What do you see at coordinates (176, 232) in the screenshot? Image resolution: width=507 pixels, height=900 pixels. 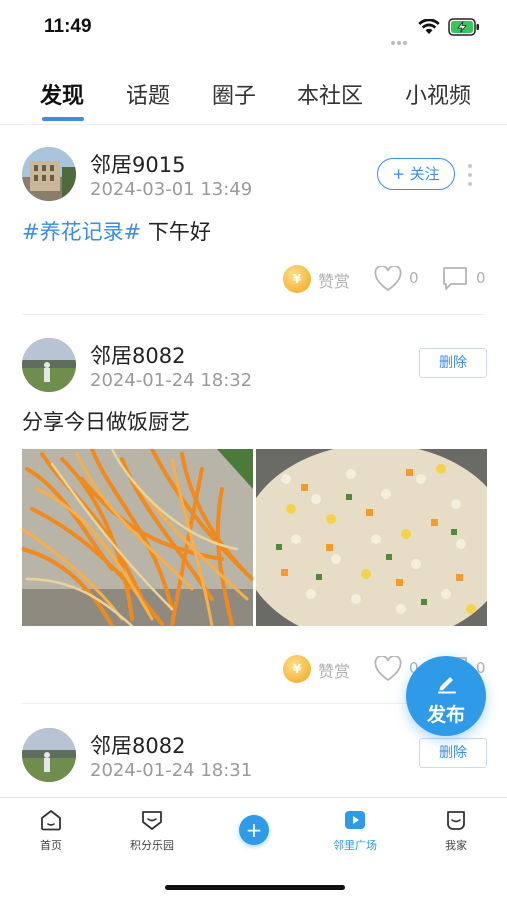 I see `post-text: 下午好` at bounding box center [176, 232].